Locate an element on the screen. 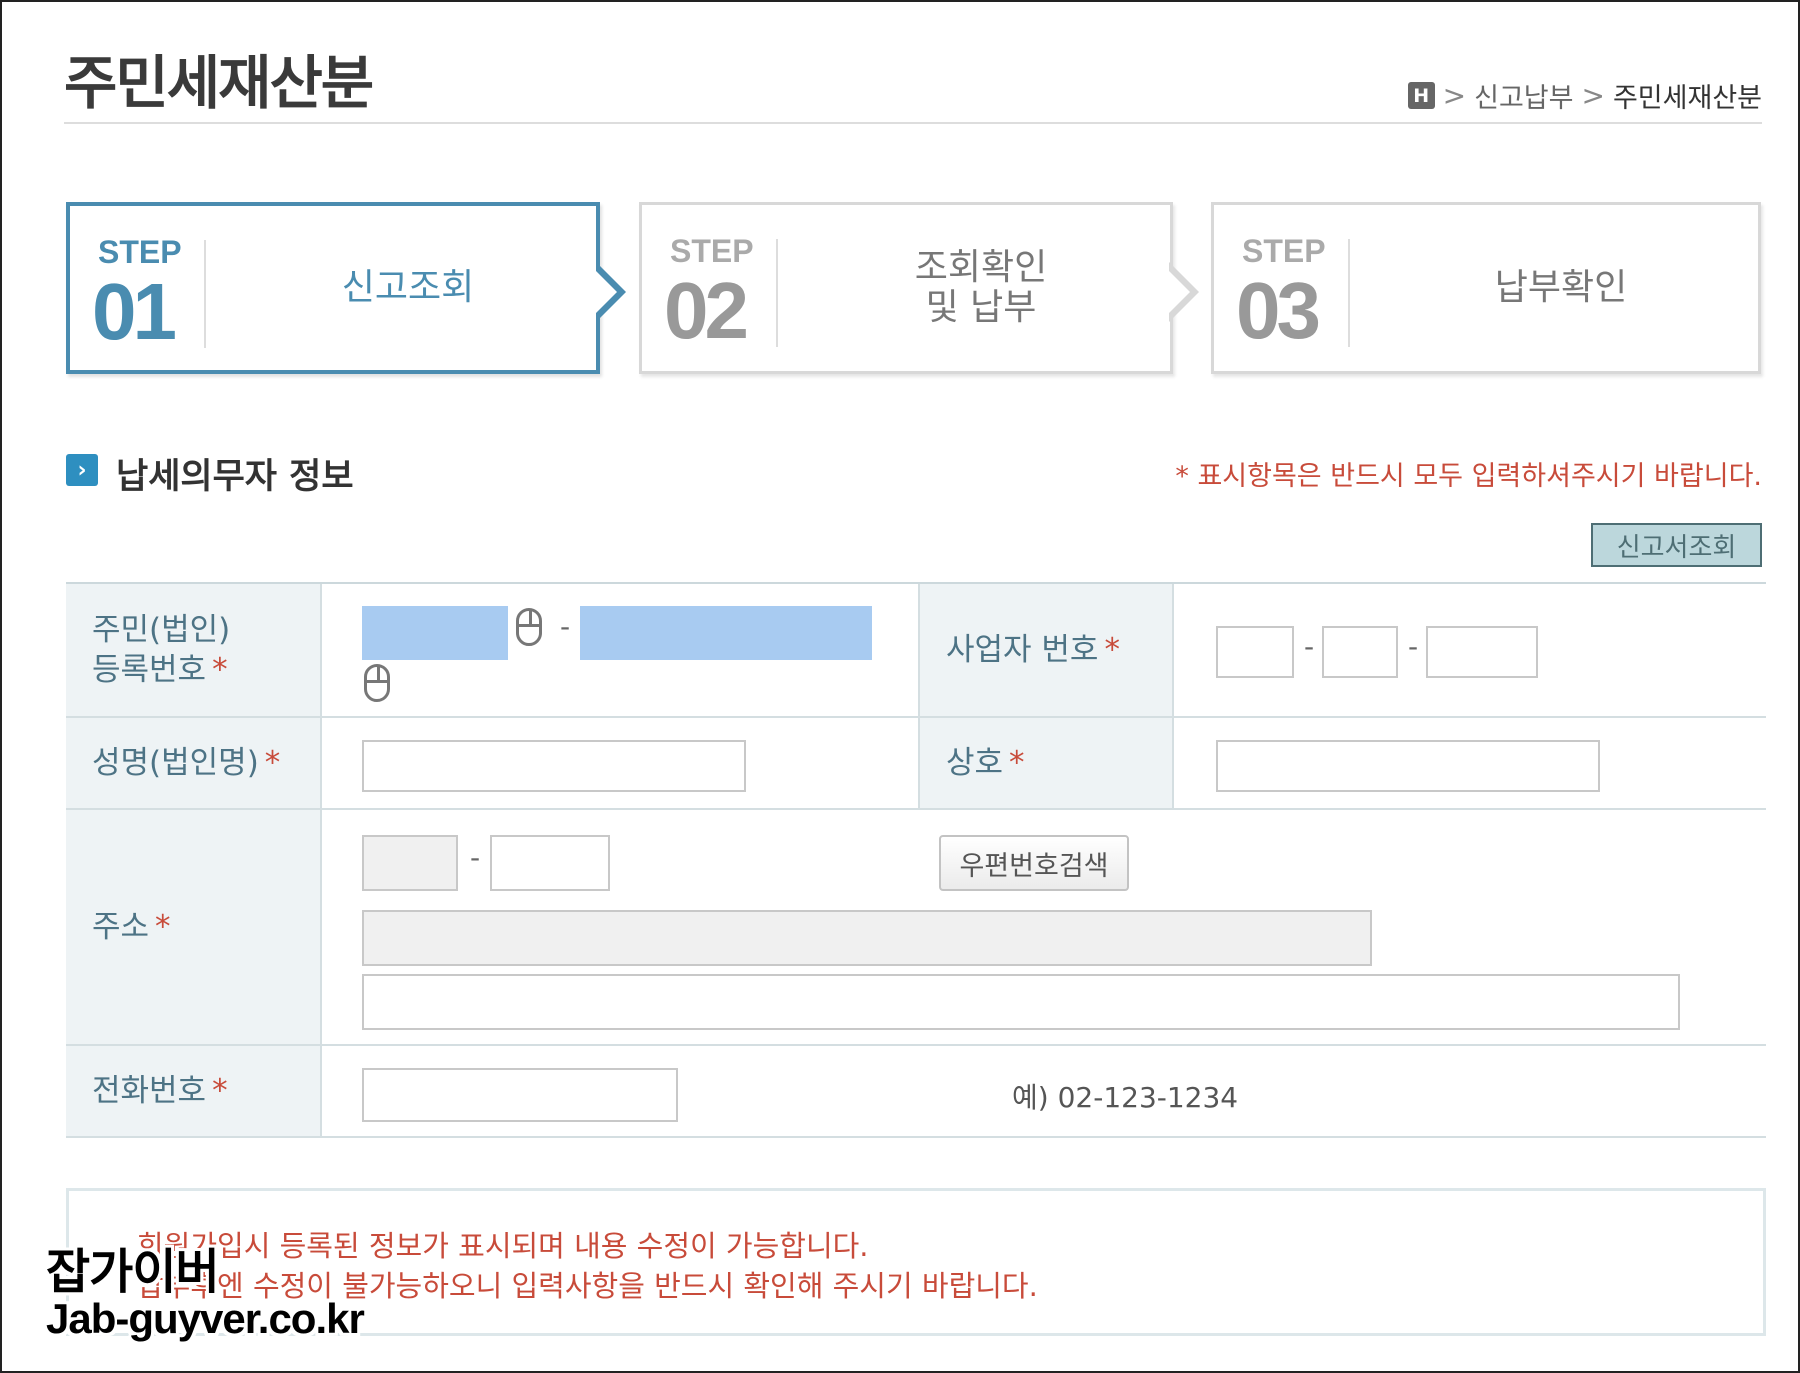 The width and height of the screenshot is (1800, 1373). phone-cell: 예) 02-123-1234 is located at coordinates (1044, 1091).